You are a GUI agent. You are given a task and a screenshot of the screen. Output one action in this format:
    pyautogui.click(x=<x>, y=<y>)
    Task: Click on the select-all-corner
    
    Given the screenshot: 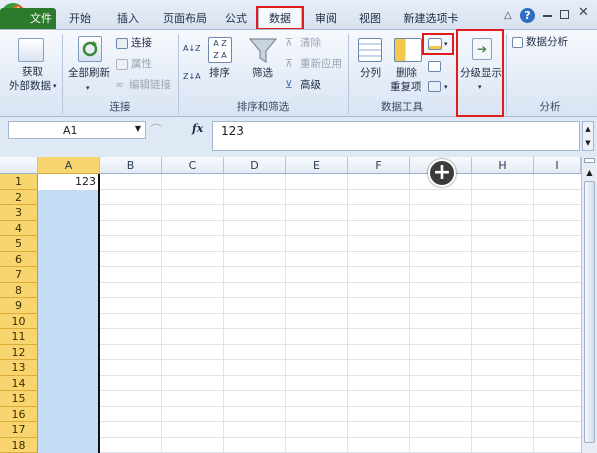 What is the action you would take?
    pyautogui.click(x=19, y=165)
    